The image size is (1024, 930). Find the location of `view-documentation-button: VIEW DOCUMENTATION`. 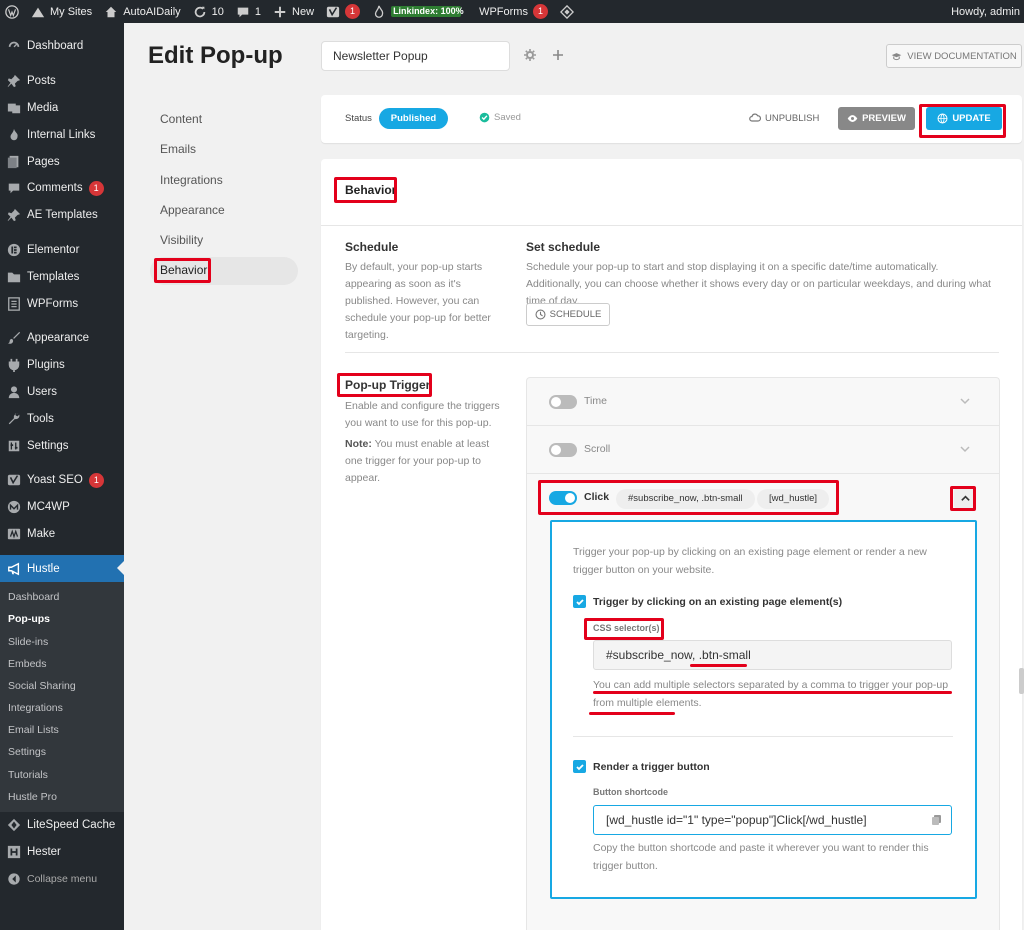

view-documentation-button: VIEW DOCUMENTATION is located at coordinates (954, 56).